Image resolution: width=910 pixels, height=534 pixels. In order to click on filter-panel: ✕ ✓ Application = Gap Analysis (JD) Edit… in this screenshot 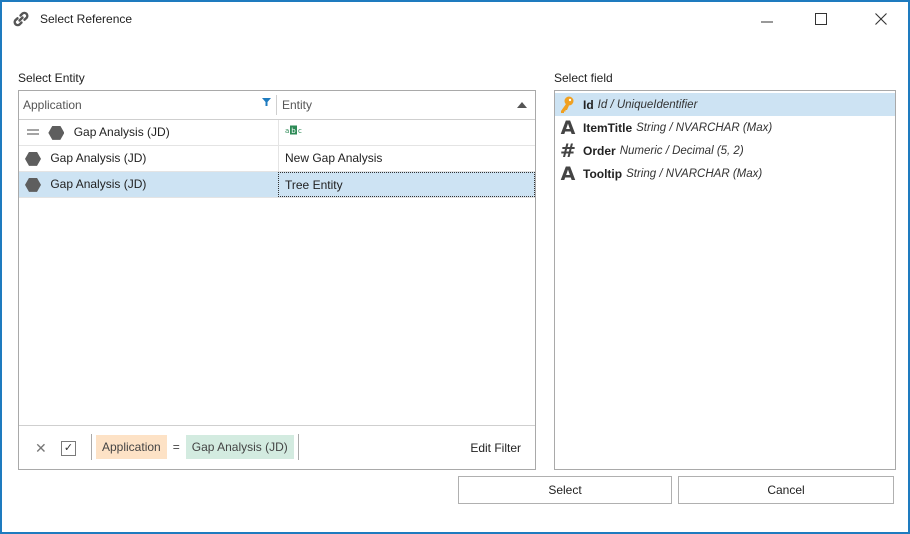, I will do `click(277, 447)`.